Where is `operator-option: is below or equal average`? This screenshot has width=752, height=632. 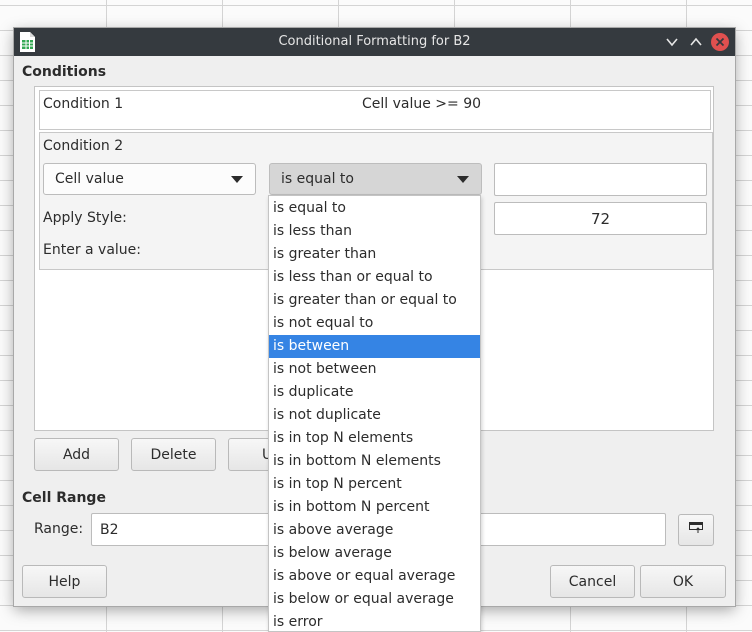
operator-option: is below or equal average is located at coordinates (374, 599).